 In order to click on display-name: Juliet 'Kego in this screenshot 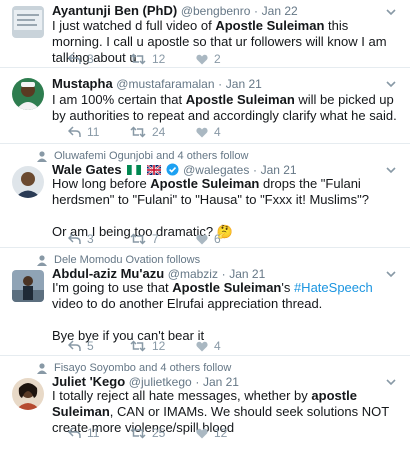, I will do `click(88, 381)`.